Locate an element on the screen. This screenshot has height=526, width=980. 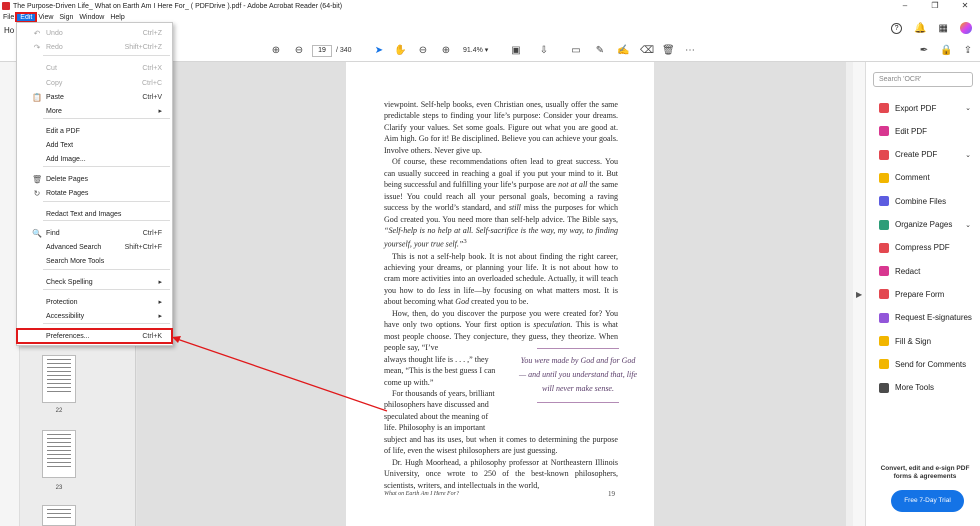
tool-send-for-comments: Send for Comments is located at coordinates (928, 364).